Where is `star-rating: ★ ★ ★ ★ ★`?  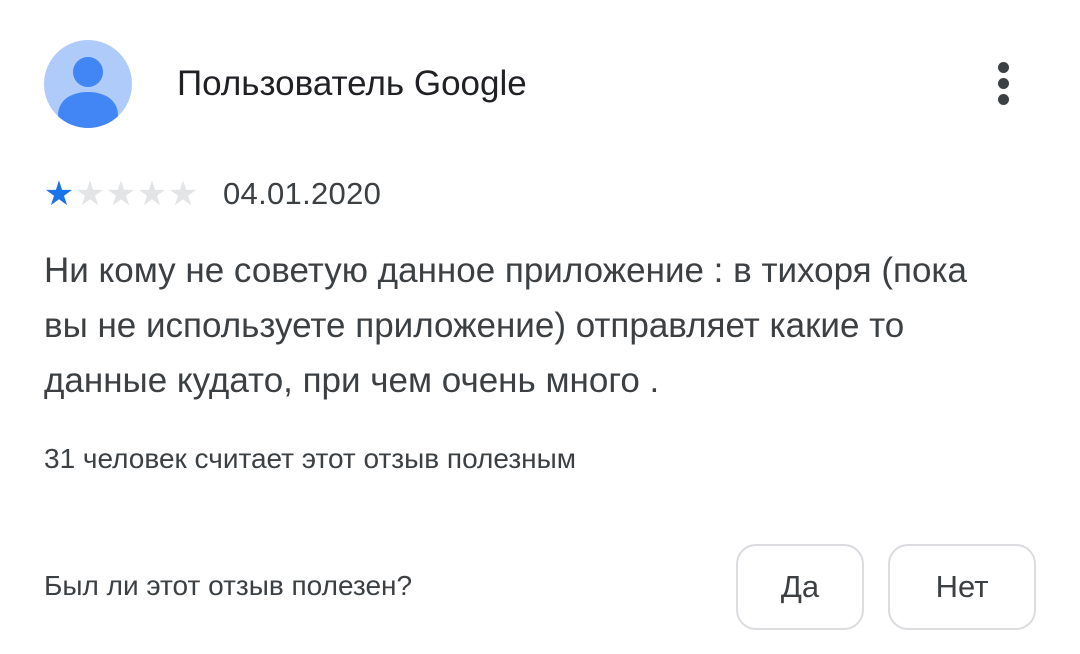 star-rating: ★ ★ ★ ★ ★ is located at coordinates (120, 194).